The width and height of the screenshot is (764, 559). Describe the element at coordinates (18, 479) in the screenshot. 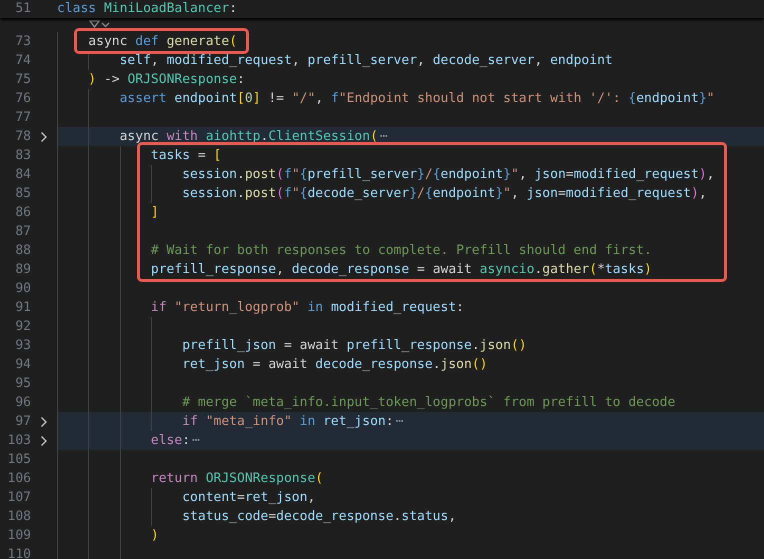

I see `line-number: 106` at that location.